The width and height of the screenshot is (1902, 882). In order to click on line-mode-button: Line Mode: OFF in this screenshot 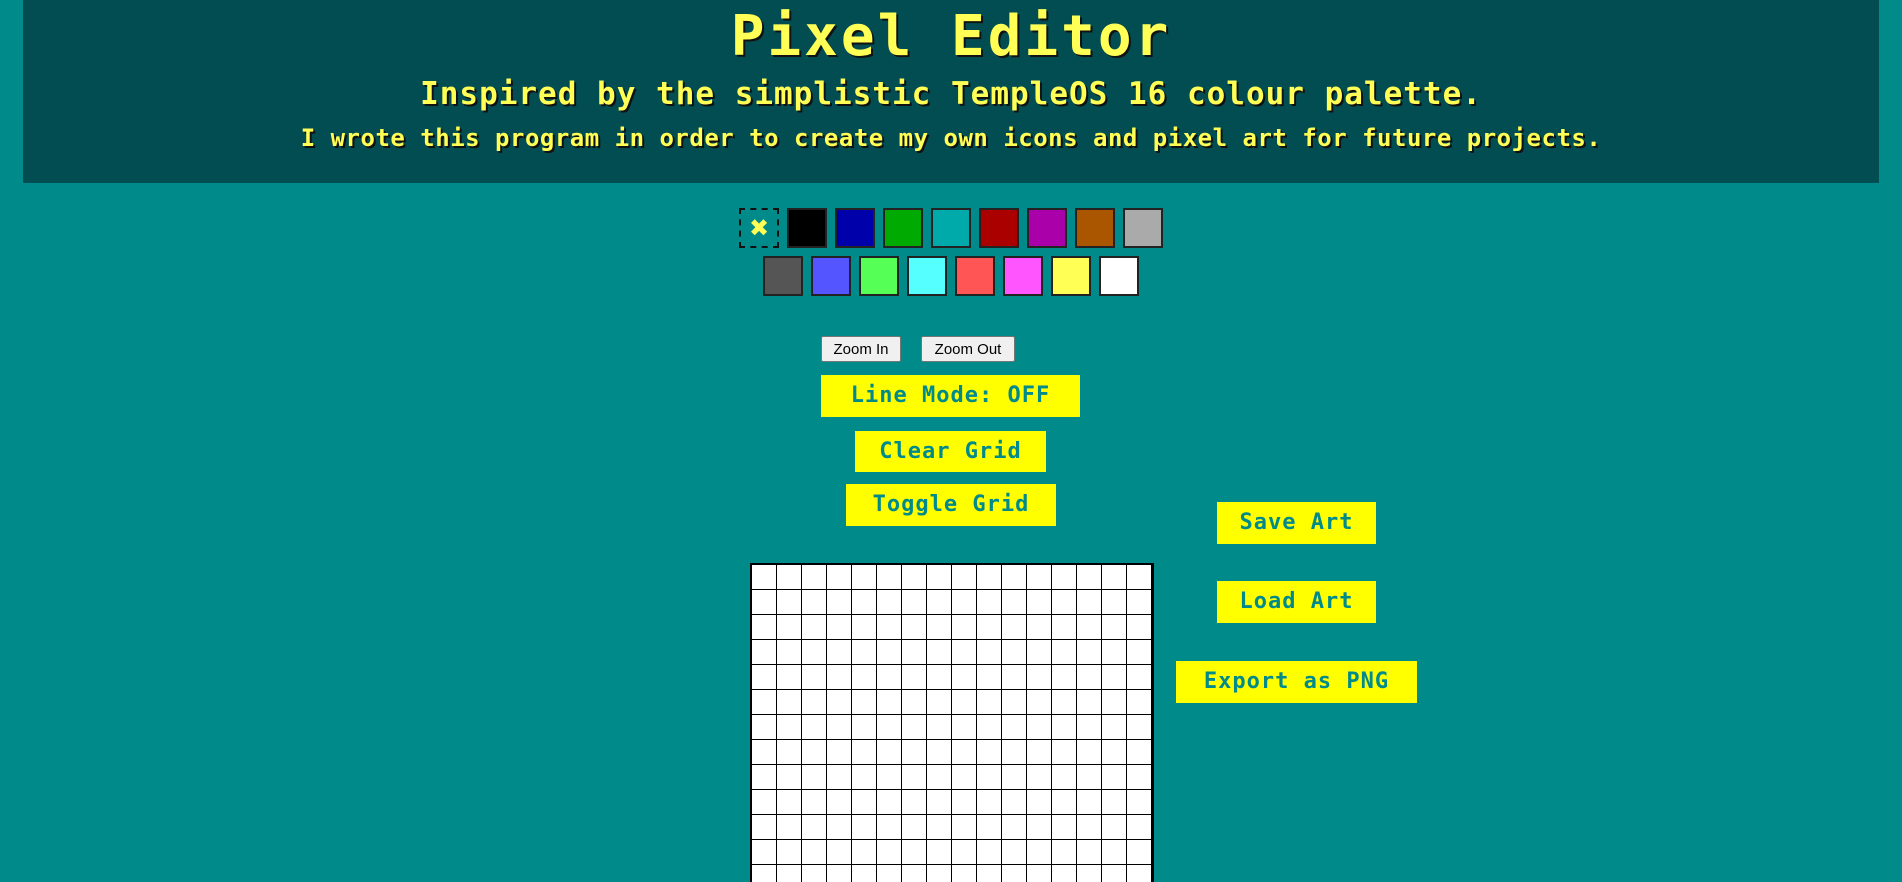, I will do `click(950, 396)`.